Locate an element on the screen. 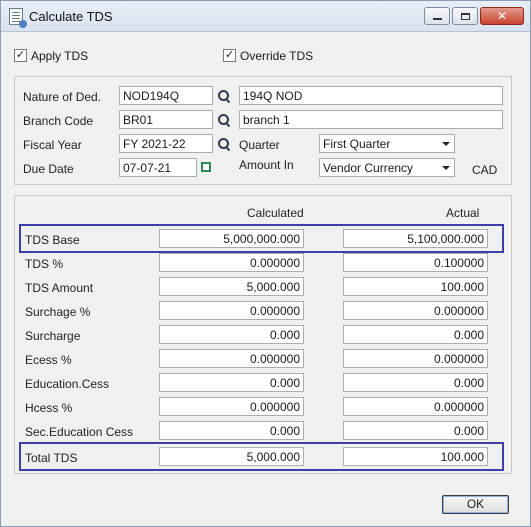 This screenshot has width=531, height=527. minimize-icon is located at coordinates (437, 19).